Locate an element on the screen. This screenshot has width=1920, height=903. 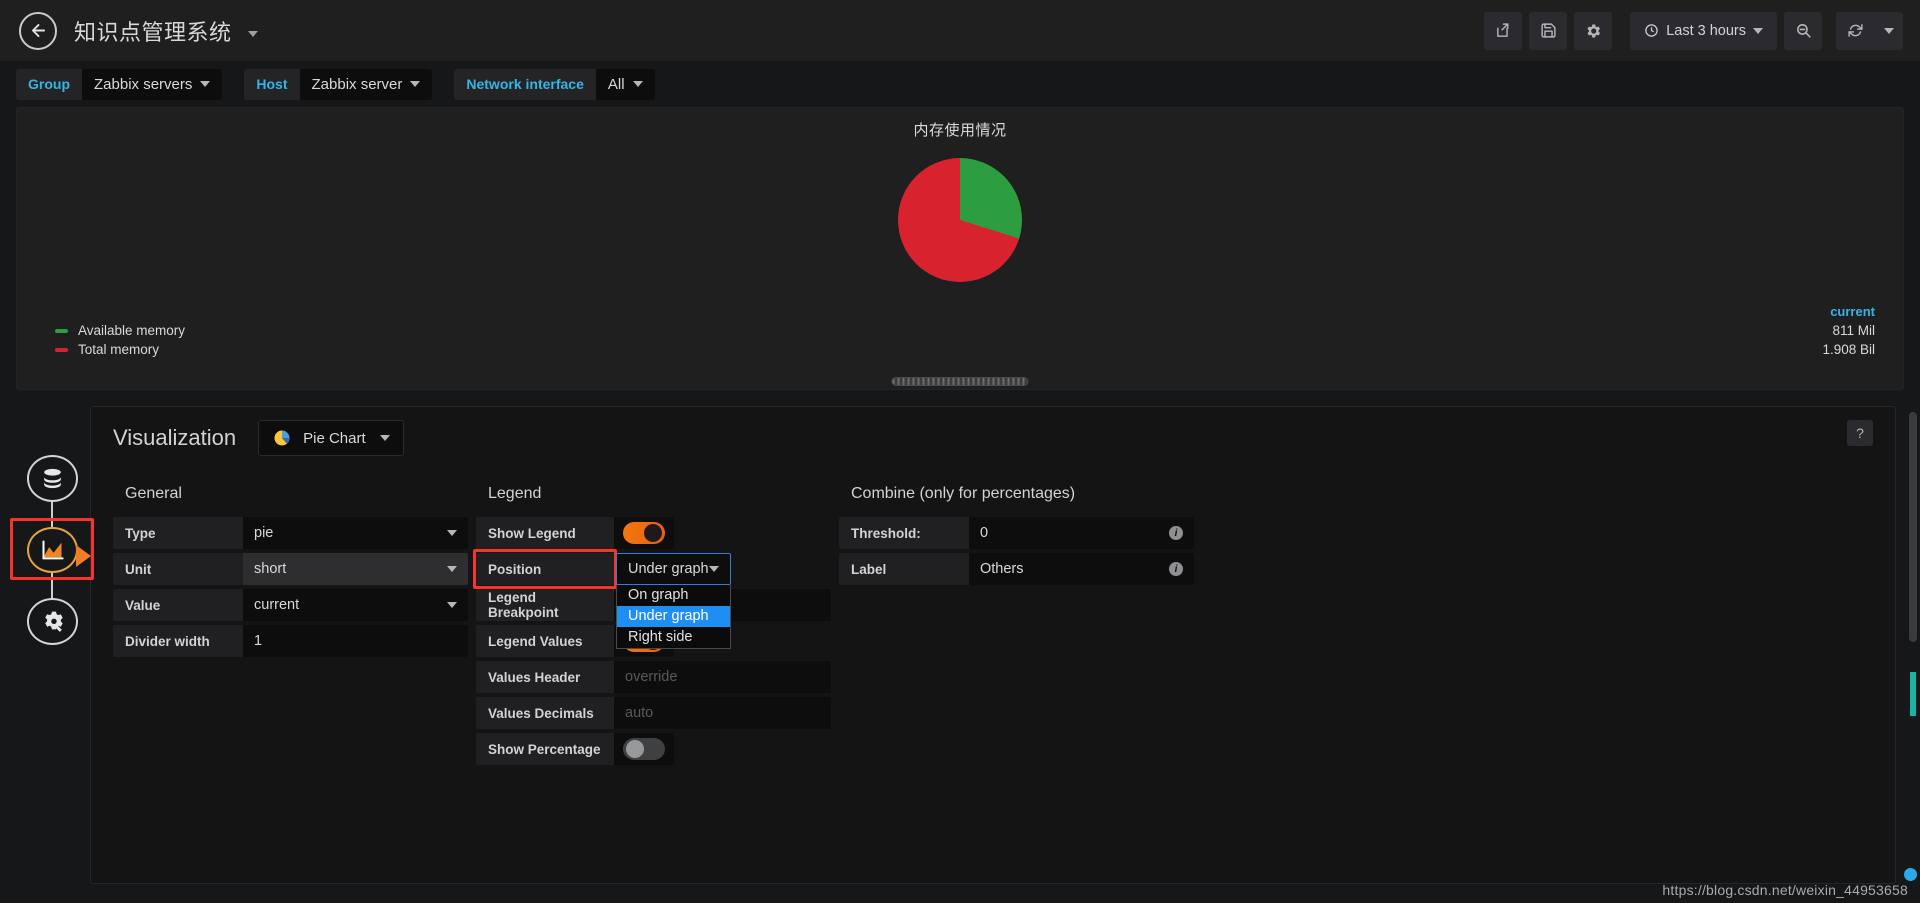
gear-wrench-icon is located at coordinates (53, 622).